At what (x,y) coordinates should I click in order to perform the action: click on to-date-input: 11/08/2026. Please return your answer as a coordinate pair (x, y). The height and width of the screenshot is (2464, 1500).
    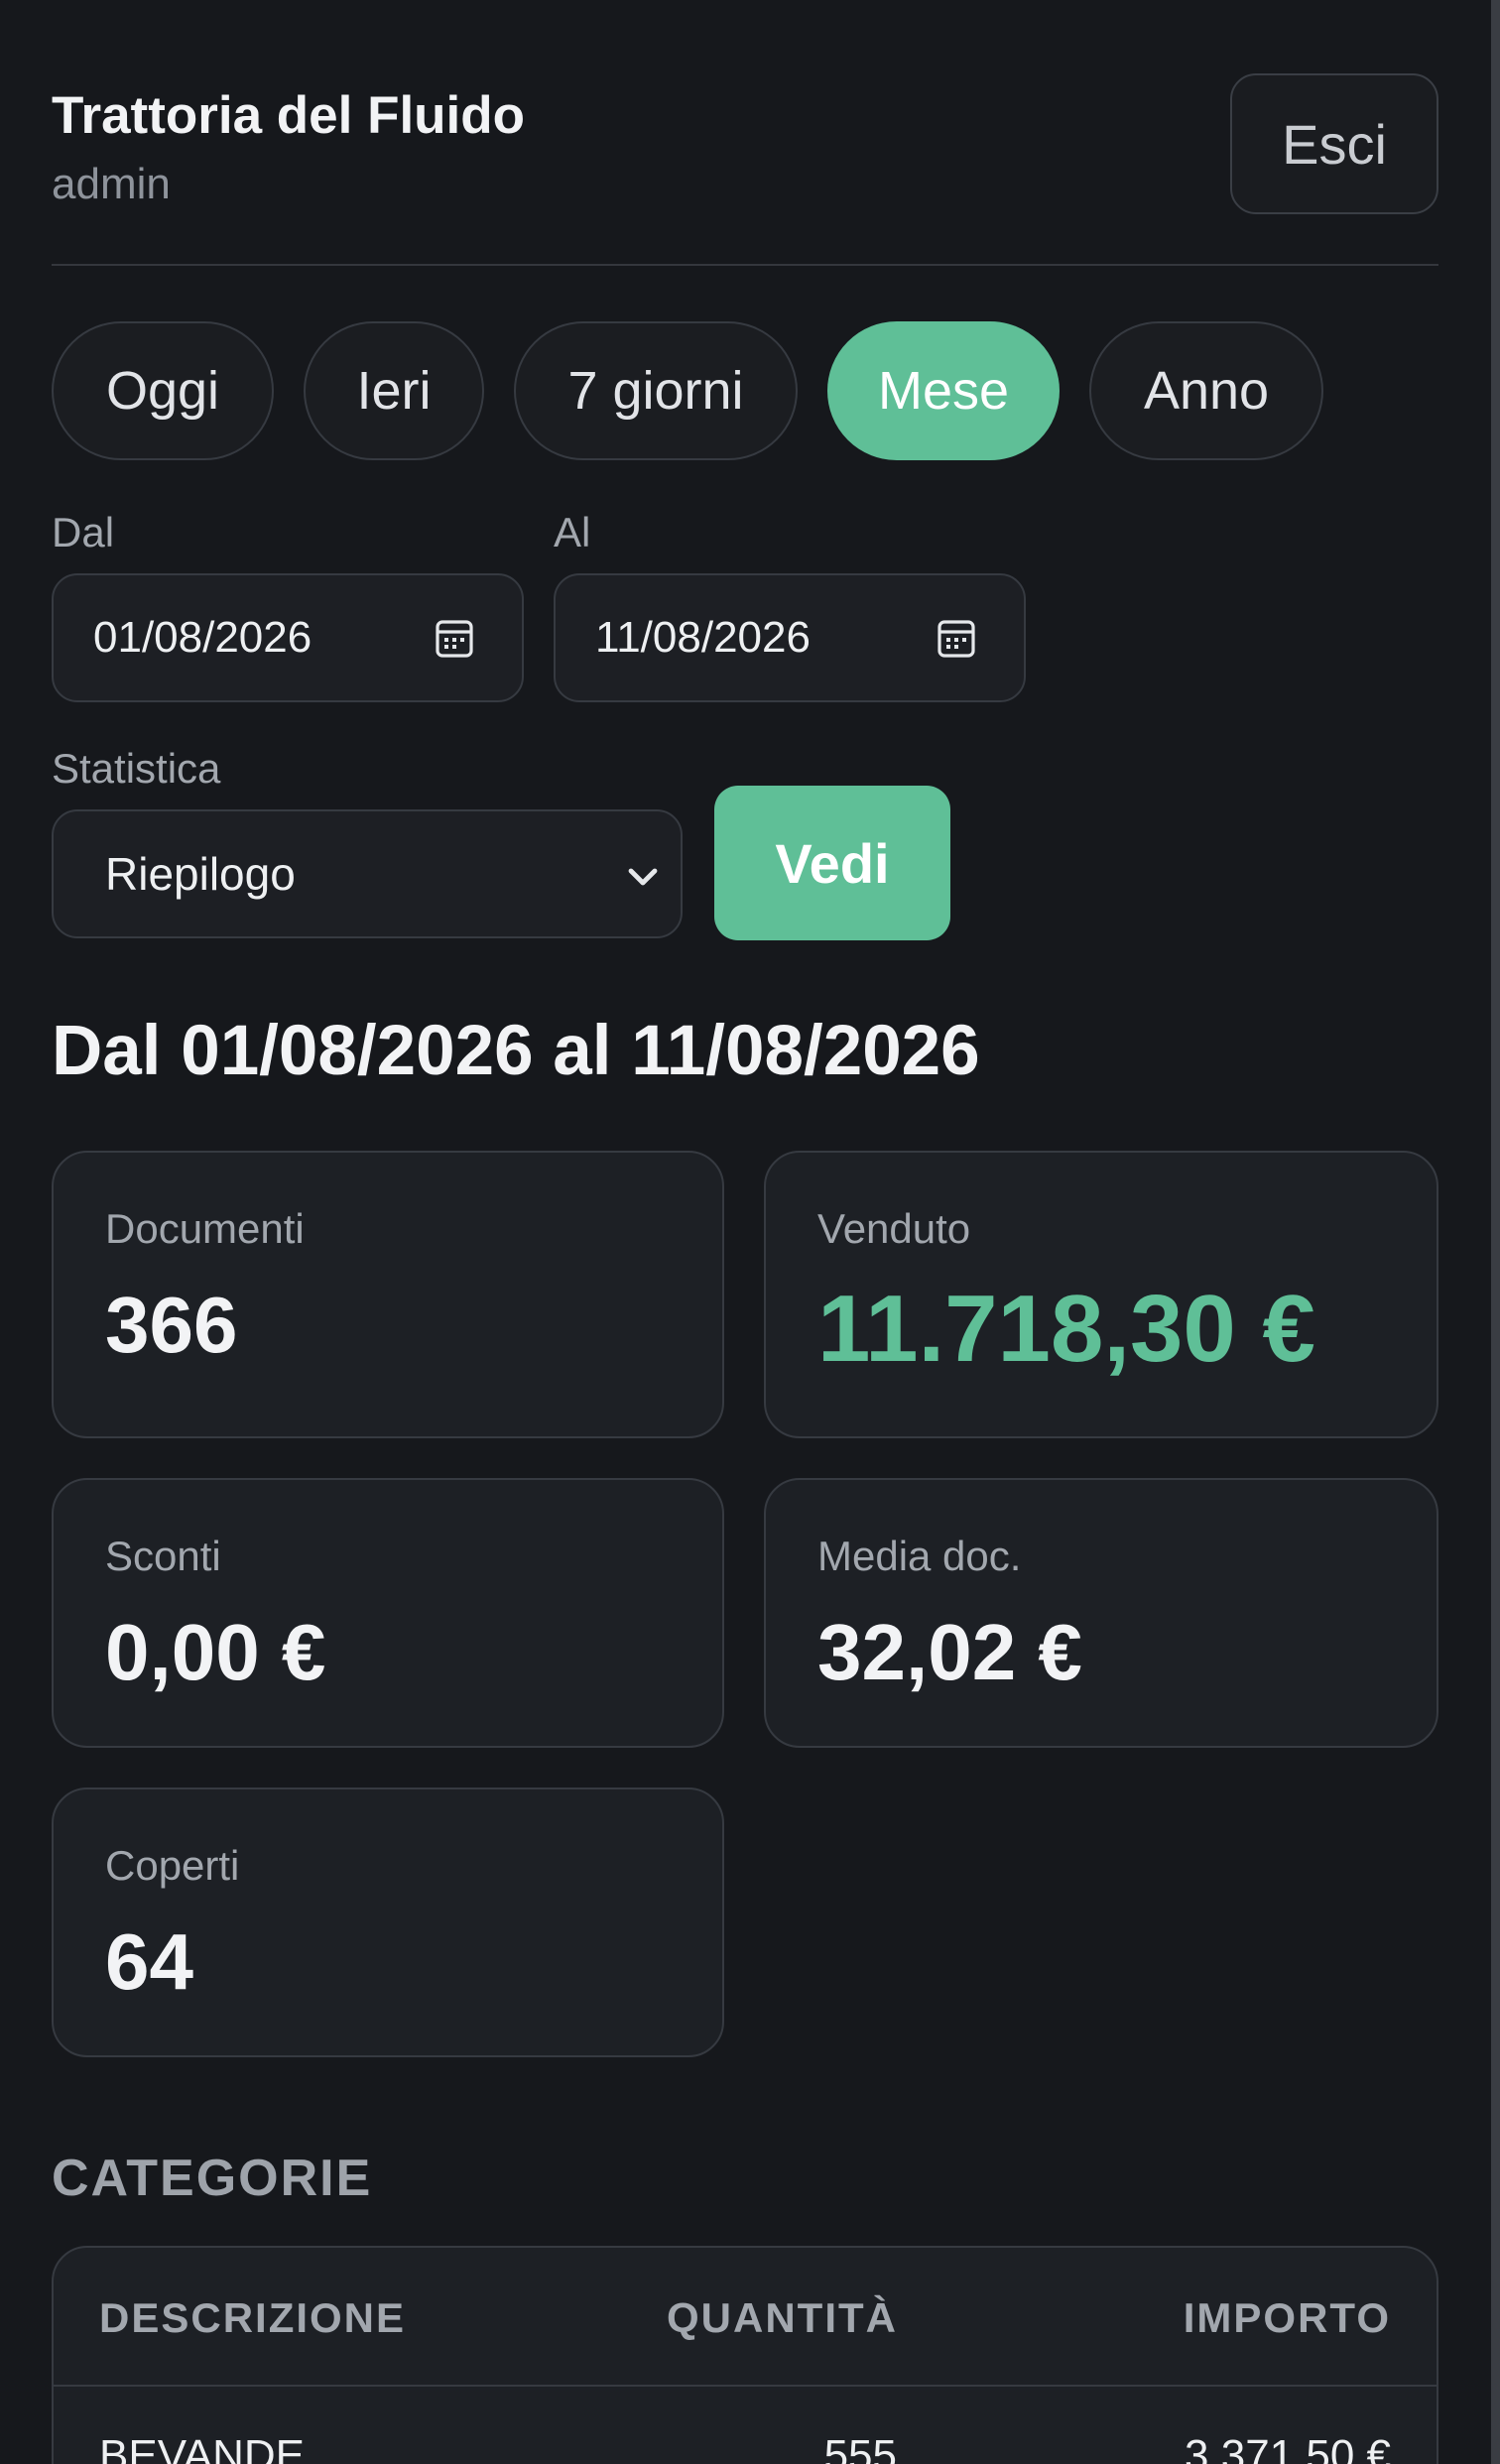
    Looking at the image, I should click on (790, 637).